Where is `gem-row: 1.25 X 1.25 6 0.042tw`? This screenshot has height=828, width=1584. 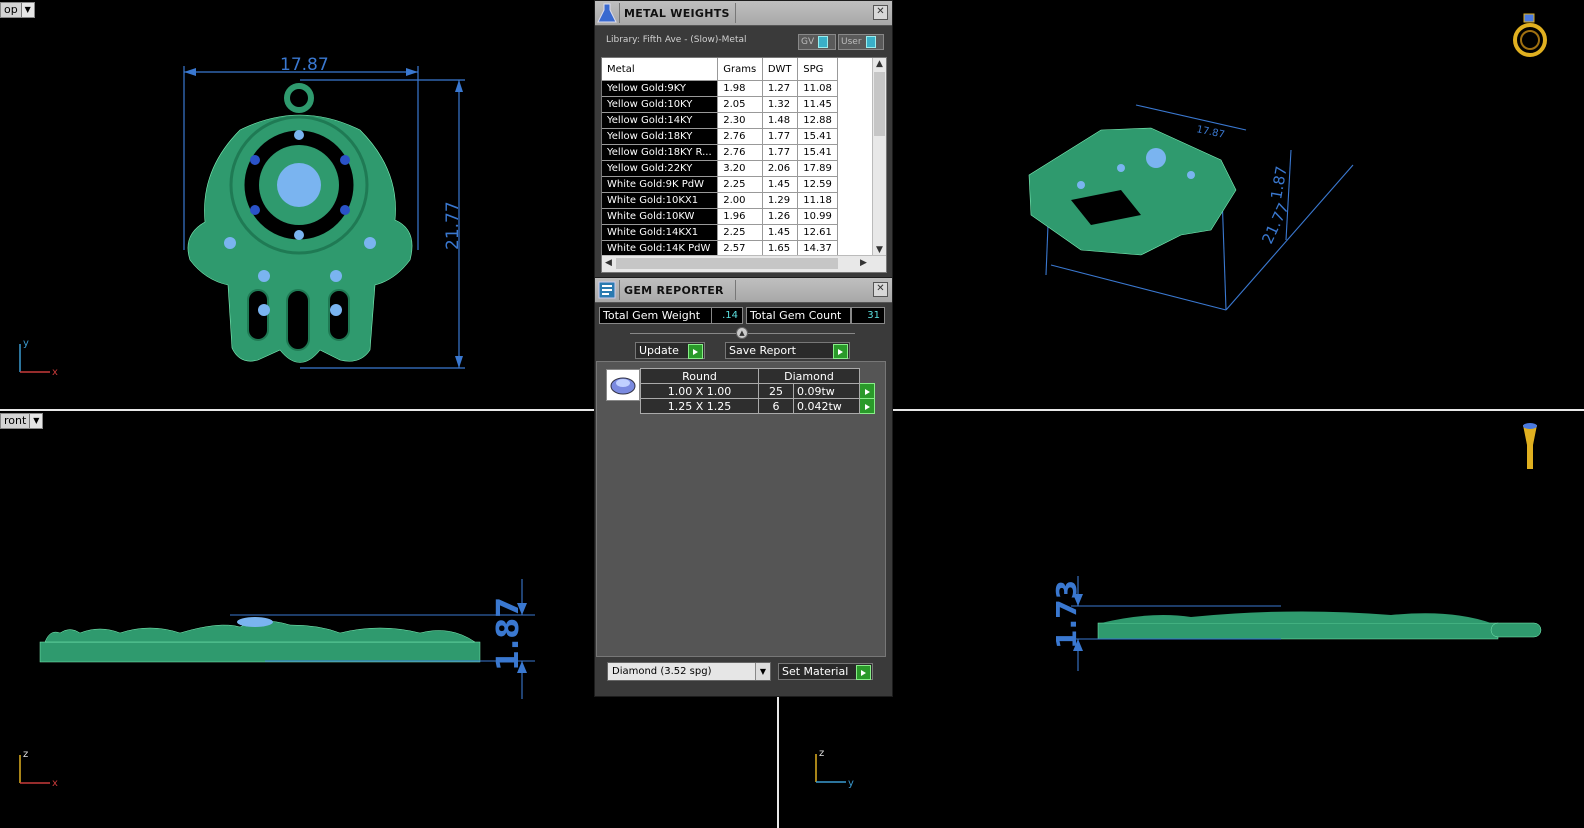 gem-row: 1.25 X 1.25 6 0.042tw is located at coordinates (757, 406).